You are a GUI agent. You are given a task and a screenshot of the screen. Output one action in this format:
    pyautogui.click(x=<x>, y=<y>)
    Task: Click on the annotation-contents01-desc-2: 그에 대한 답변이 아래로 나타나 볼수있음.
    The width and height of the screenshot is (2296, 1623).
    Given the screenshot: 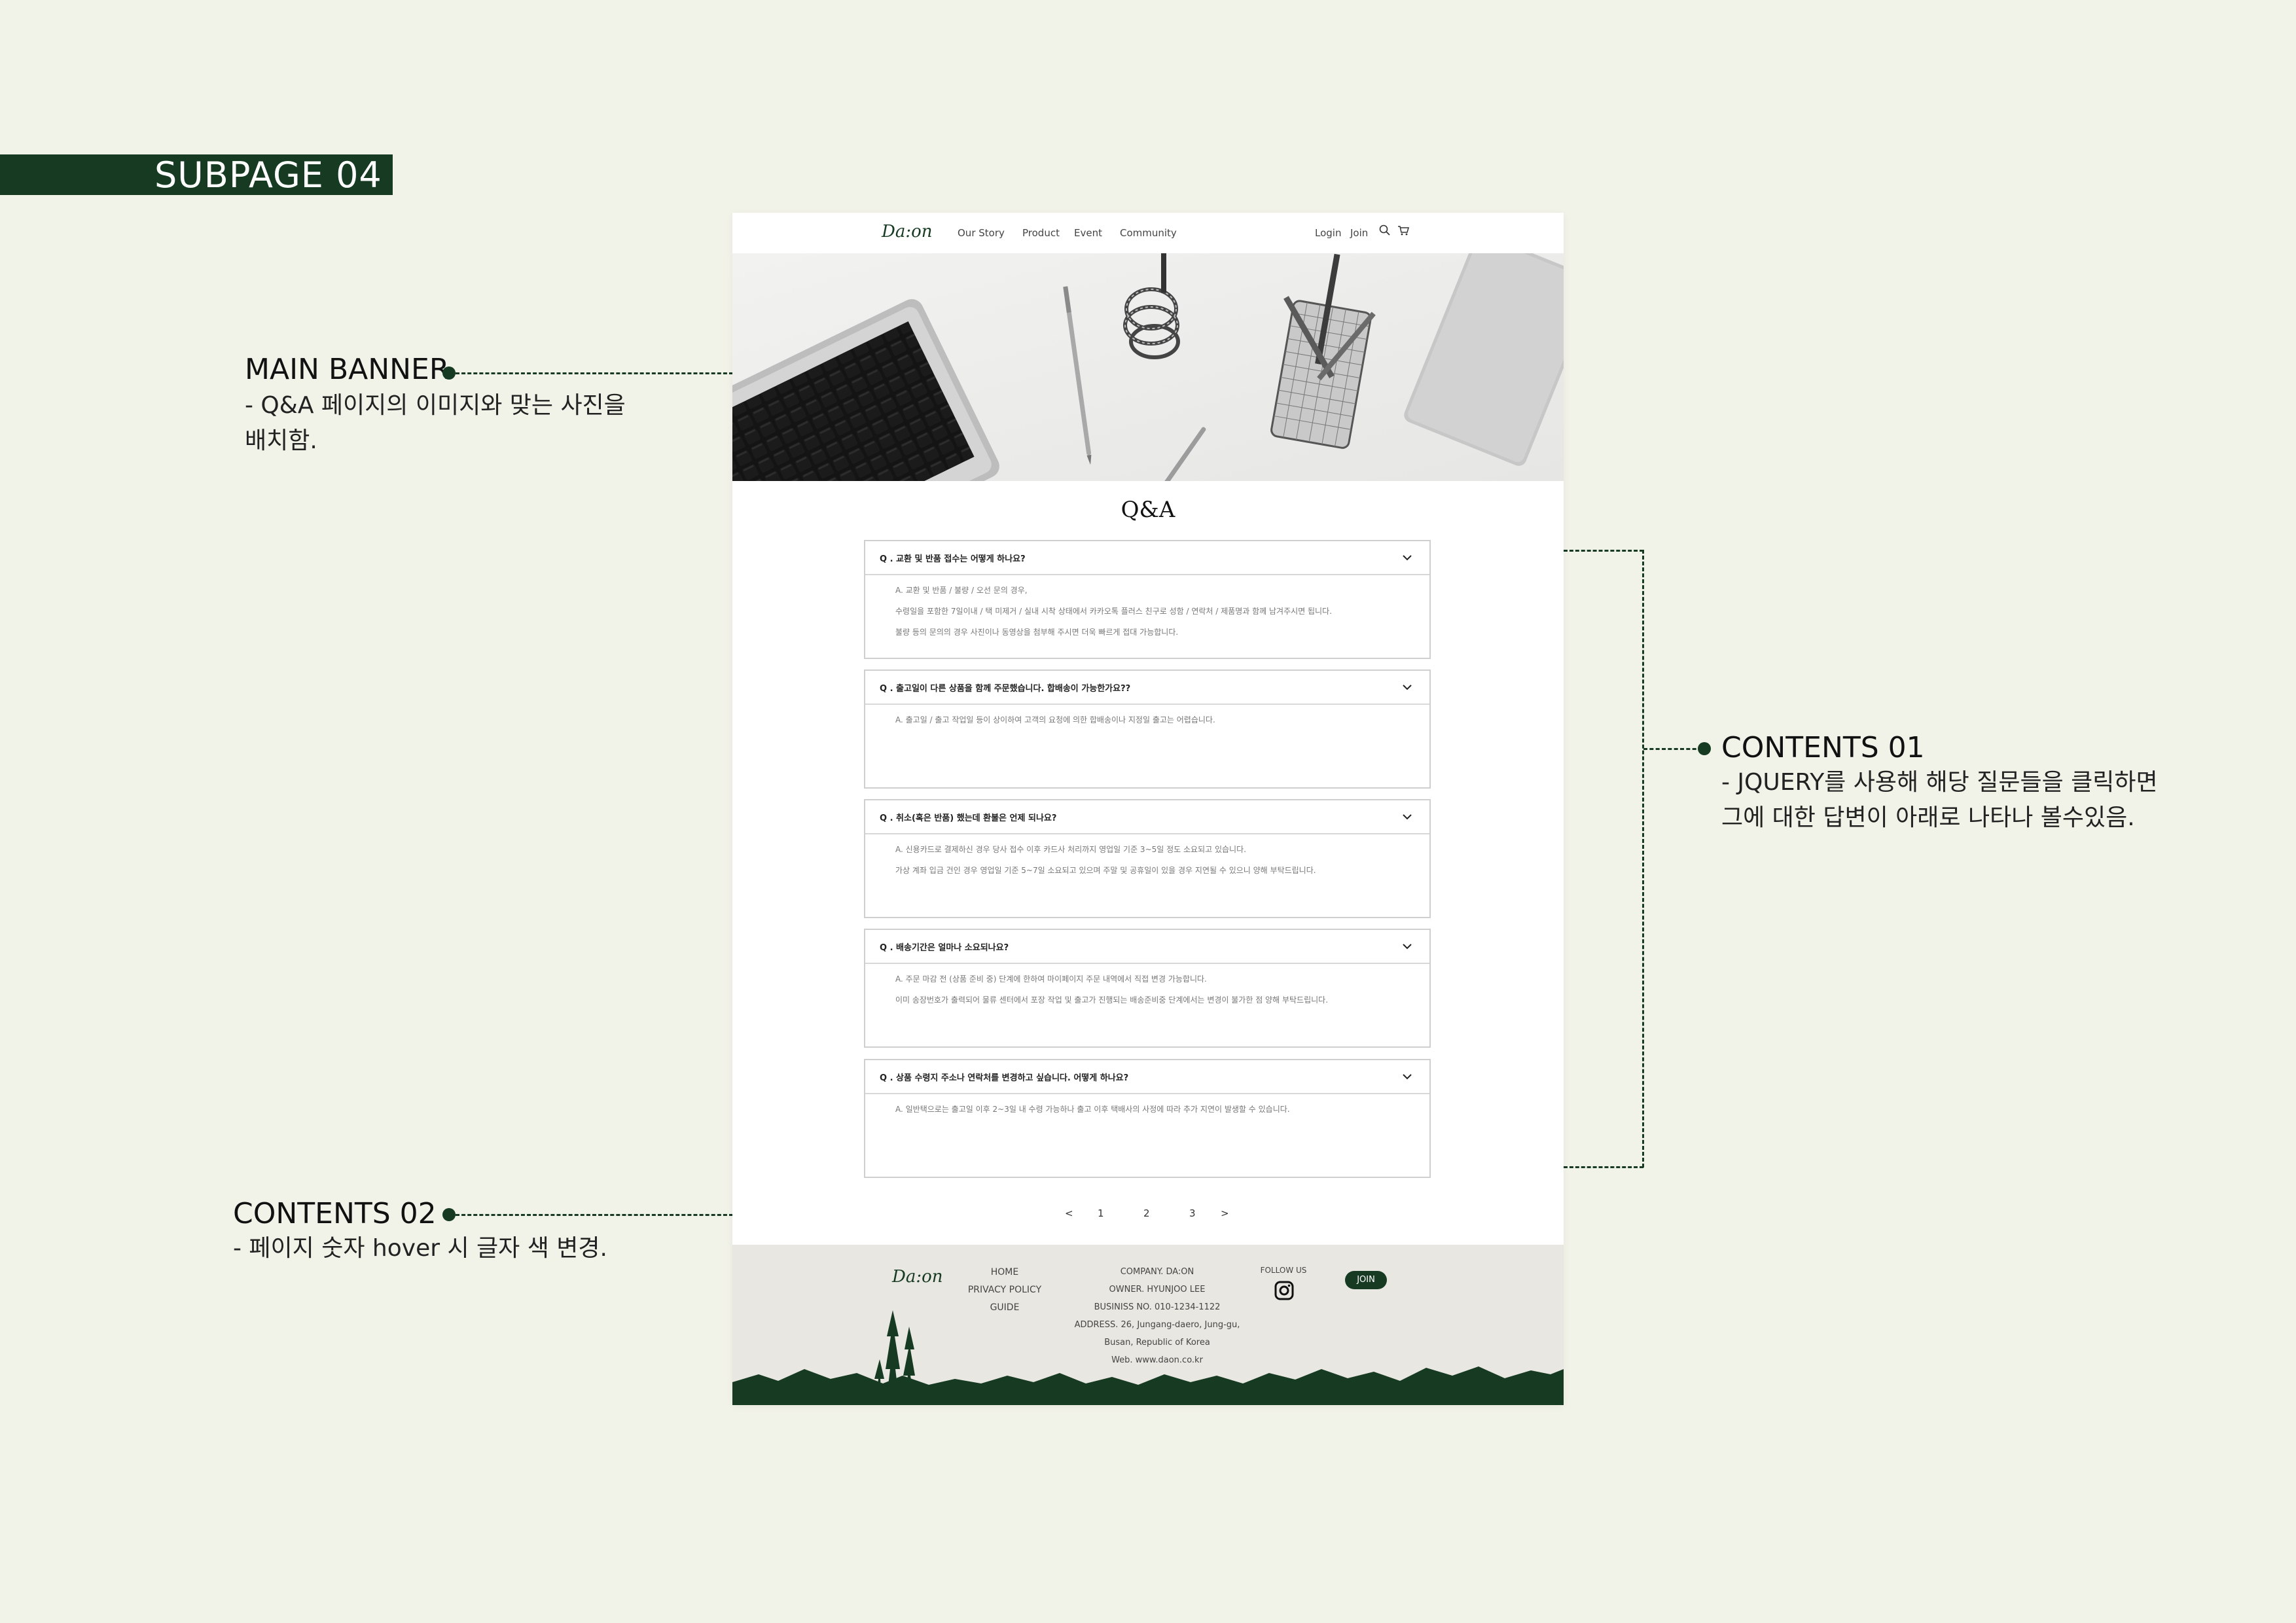 What is the action you would take?
    pyautogui.click(x=1928, y=818)
    